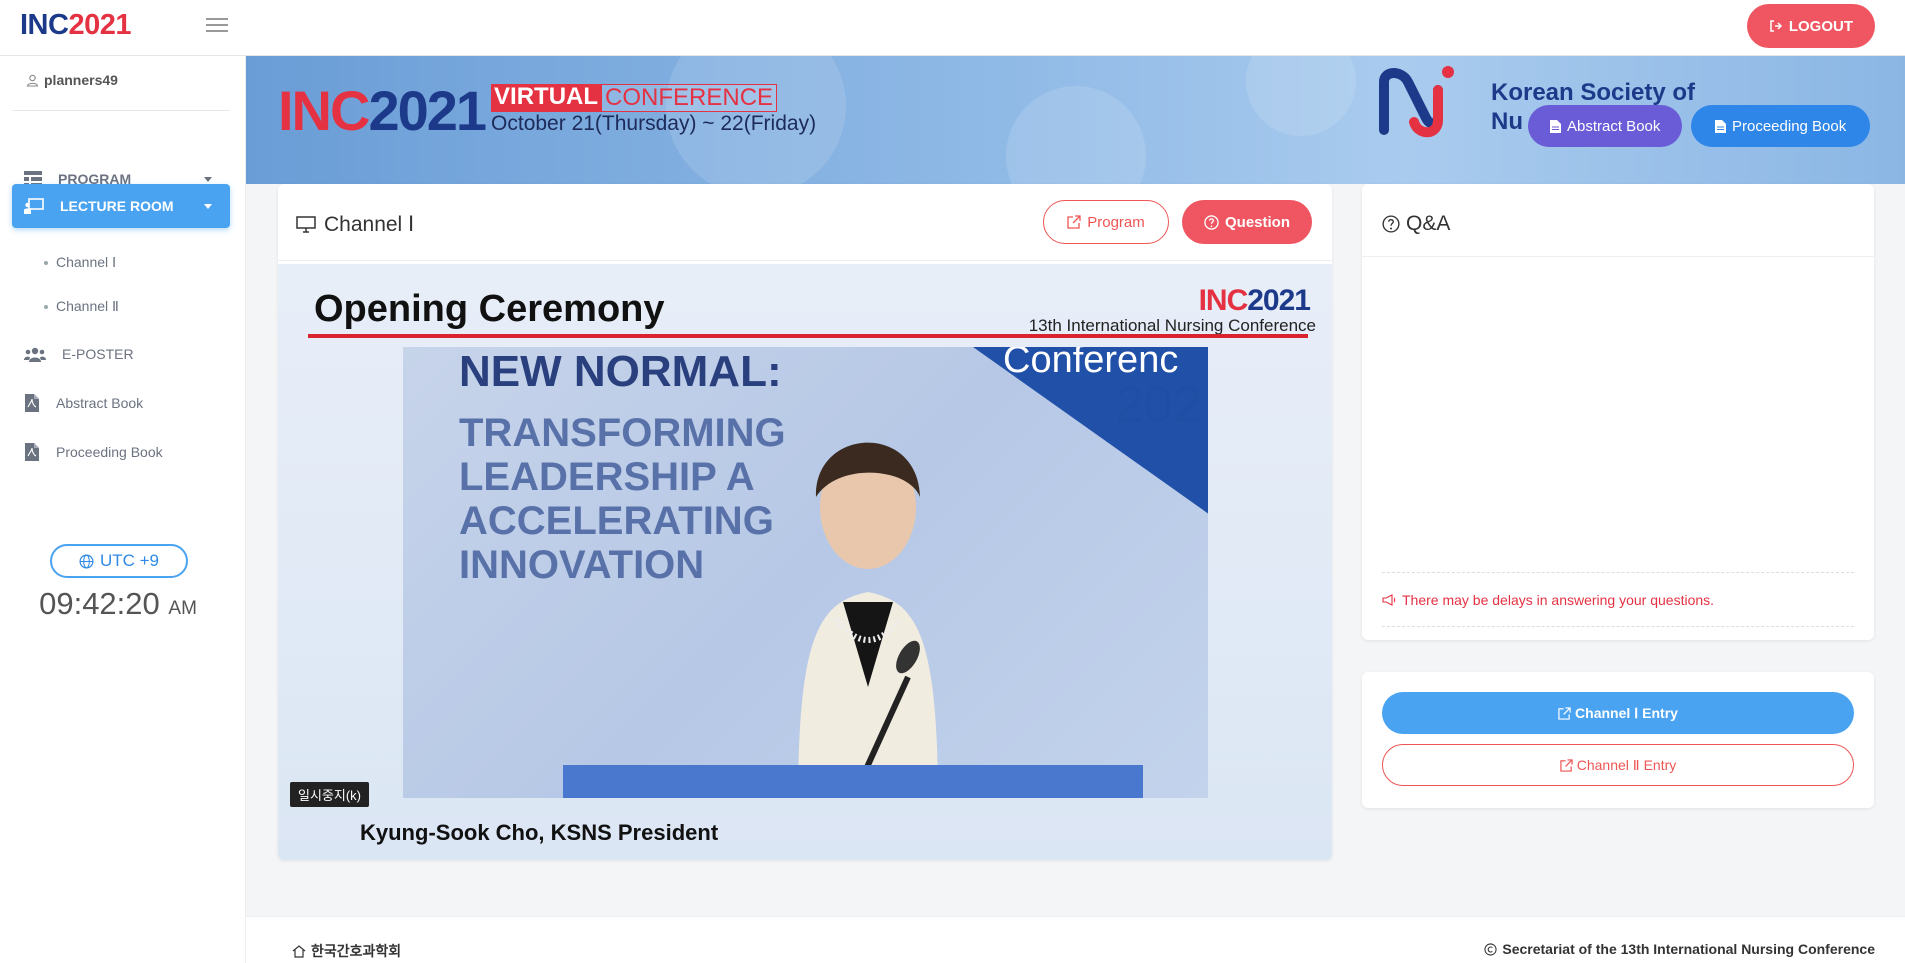  I want to click on channel-2-entry-button: Channel Ⅱ Entry, so click(1618, 765).